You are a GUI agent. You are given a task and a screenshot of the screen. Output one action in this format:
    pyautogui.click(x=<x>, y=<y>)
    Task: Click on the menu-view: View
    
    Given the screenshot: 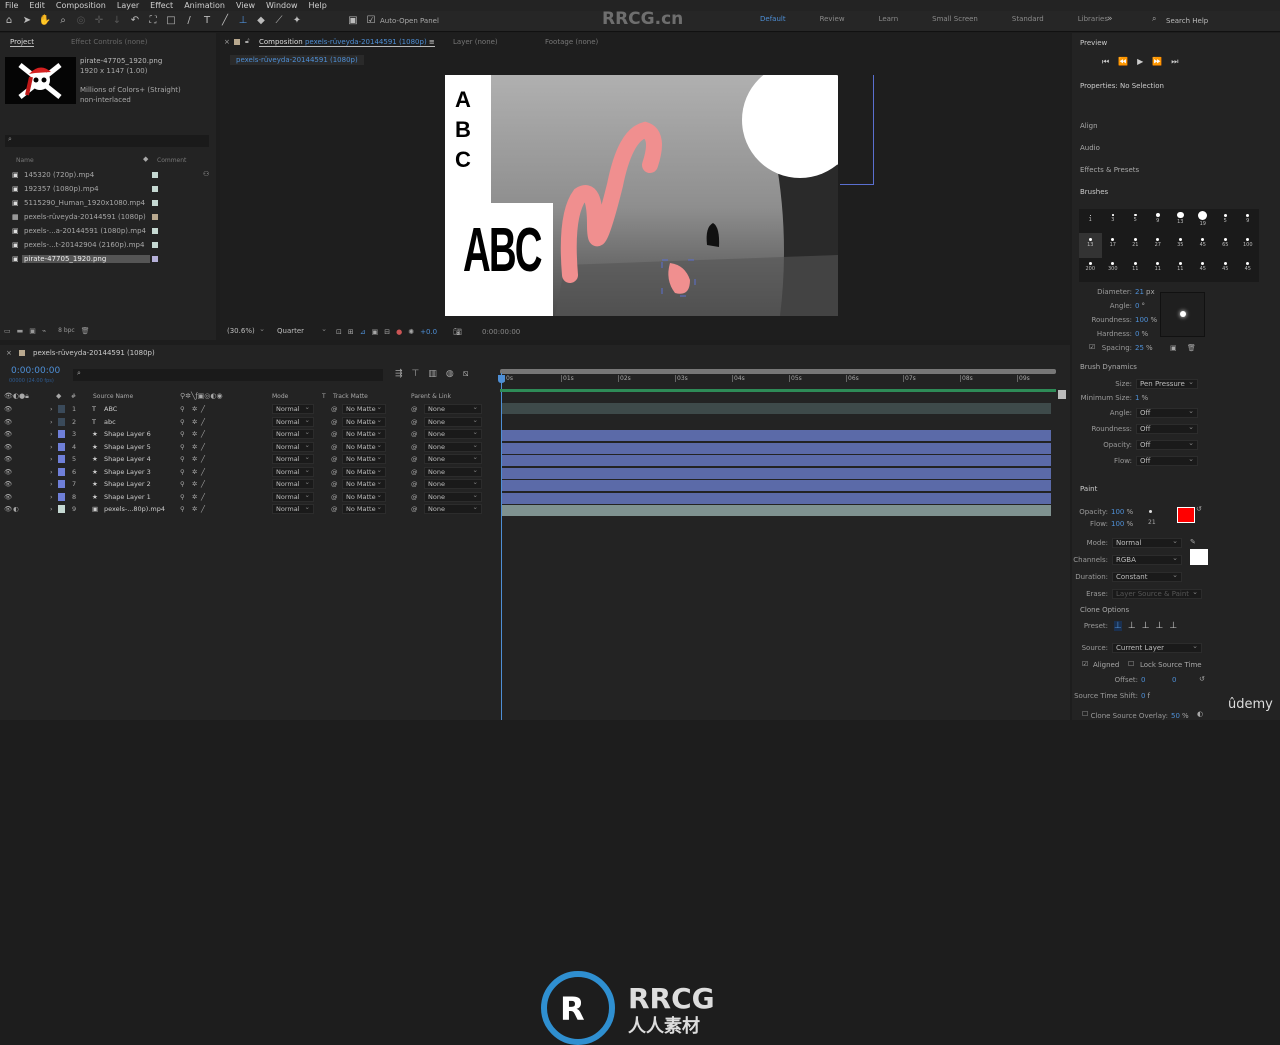 What is the action you would take?
    pyautogui.click(x=245, y=5)
    